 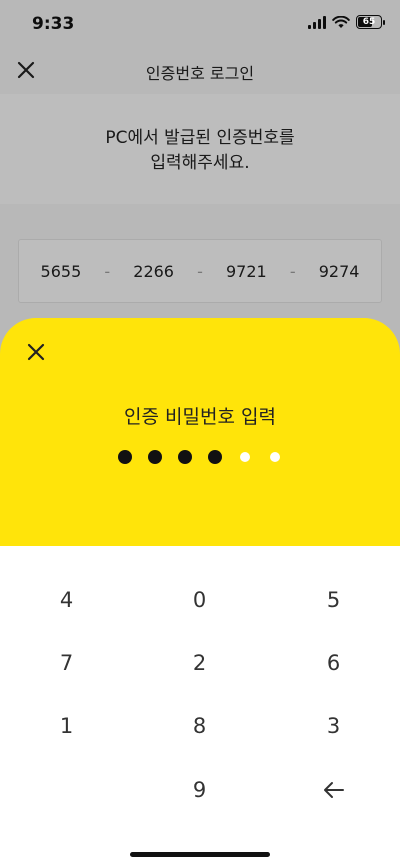 I want to click on keypad-key-8: 8, so click(x=199, y=726).